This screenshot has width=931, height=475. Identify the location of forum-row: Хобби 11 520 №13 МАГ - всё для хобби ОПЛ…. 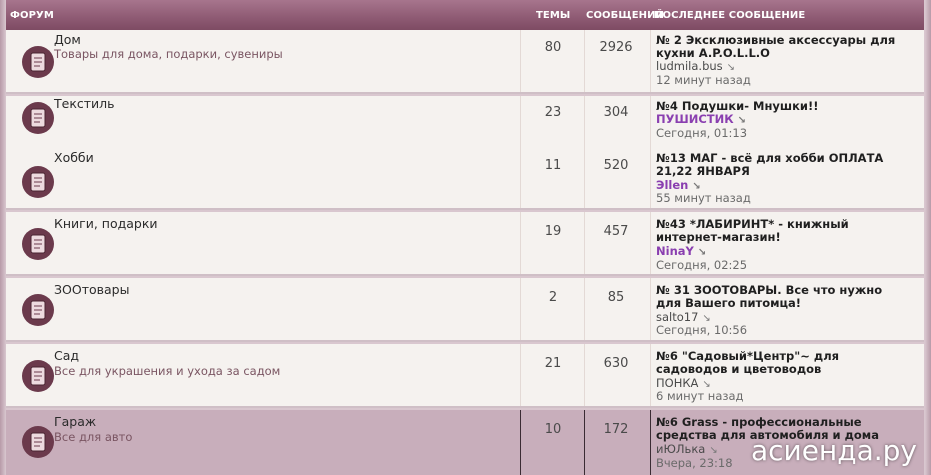
(465, 178).